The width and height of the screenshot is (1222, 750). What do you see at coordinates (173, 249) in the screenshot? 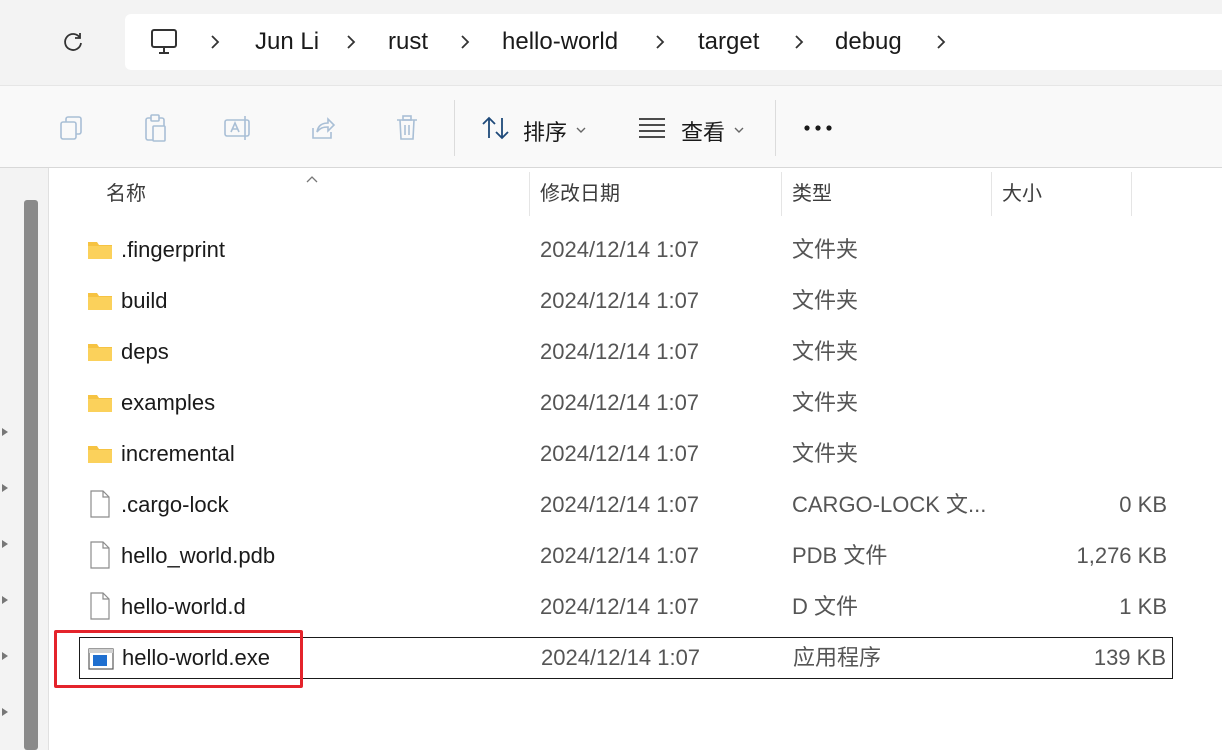
I see `file-name: .fingerprint` at bounding box center [173, 249].